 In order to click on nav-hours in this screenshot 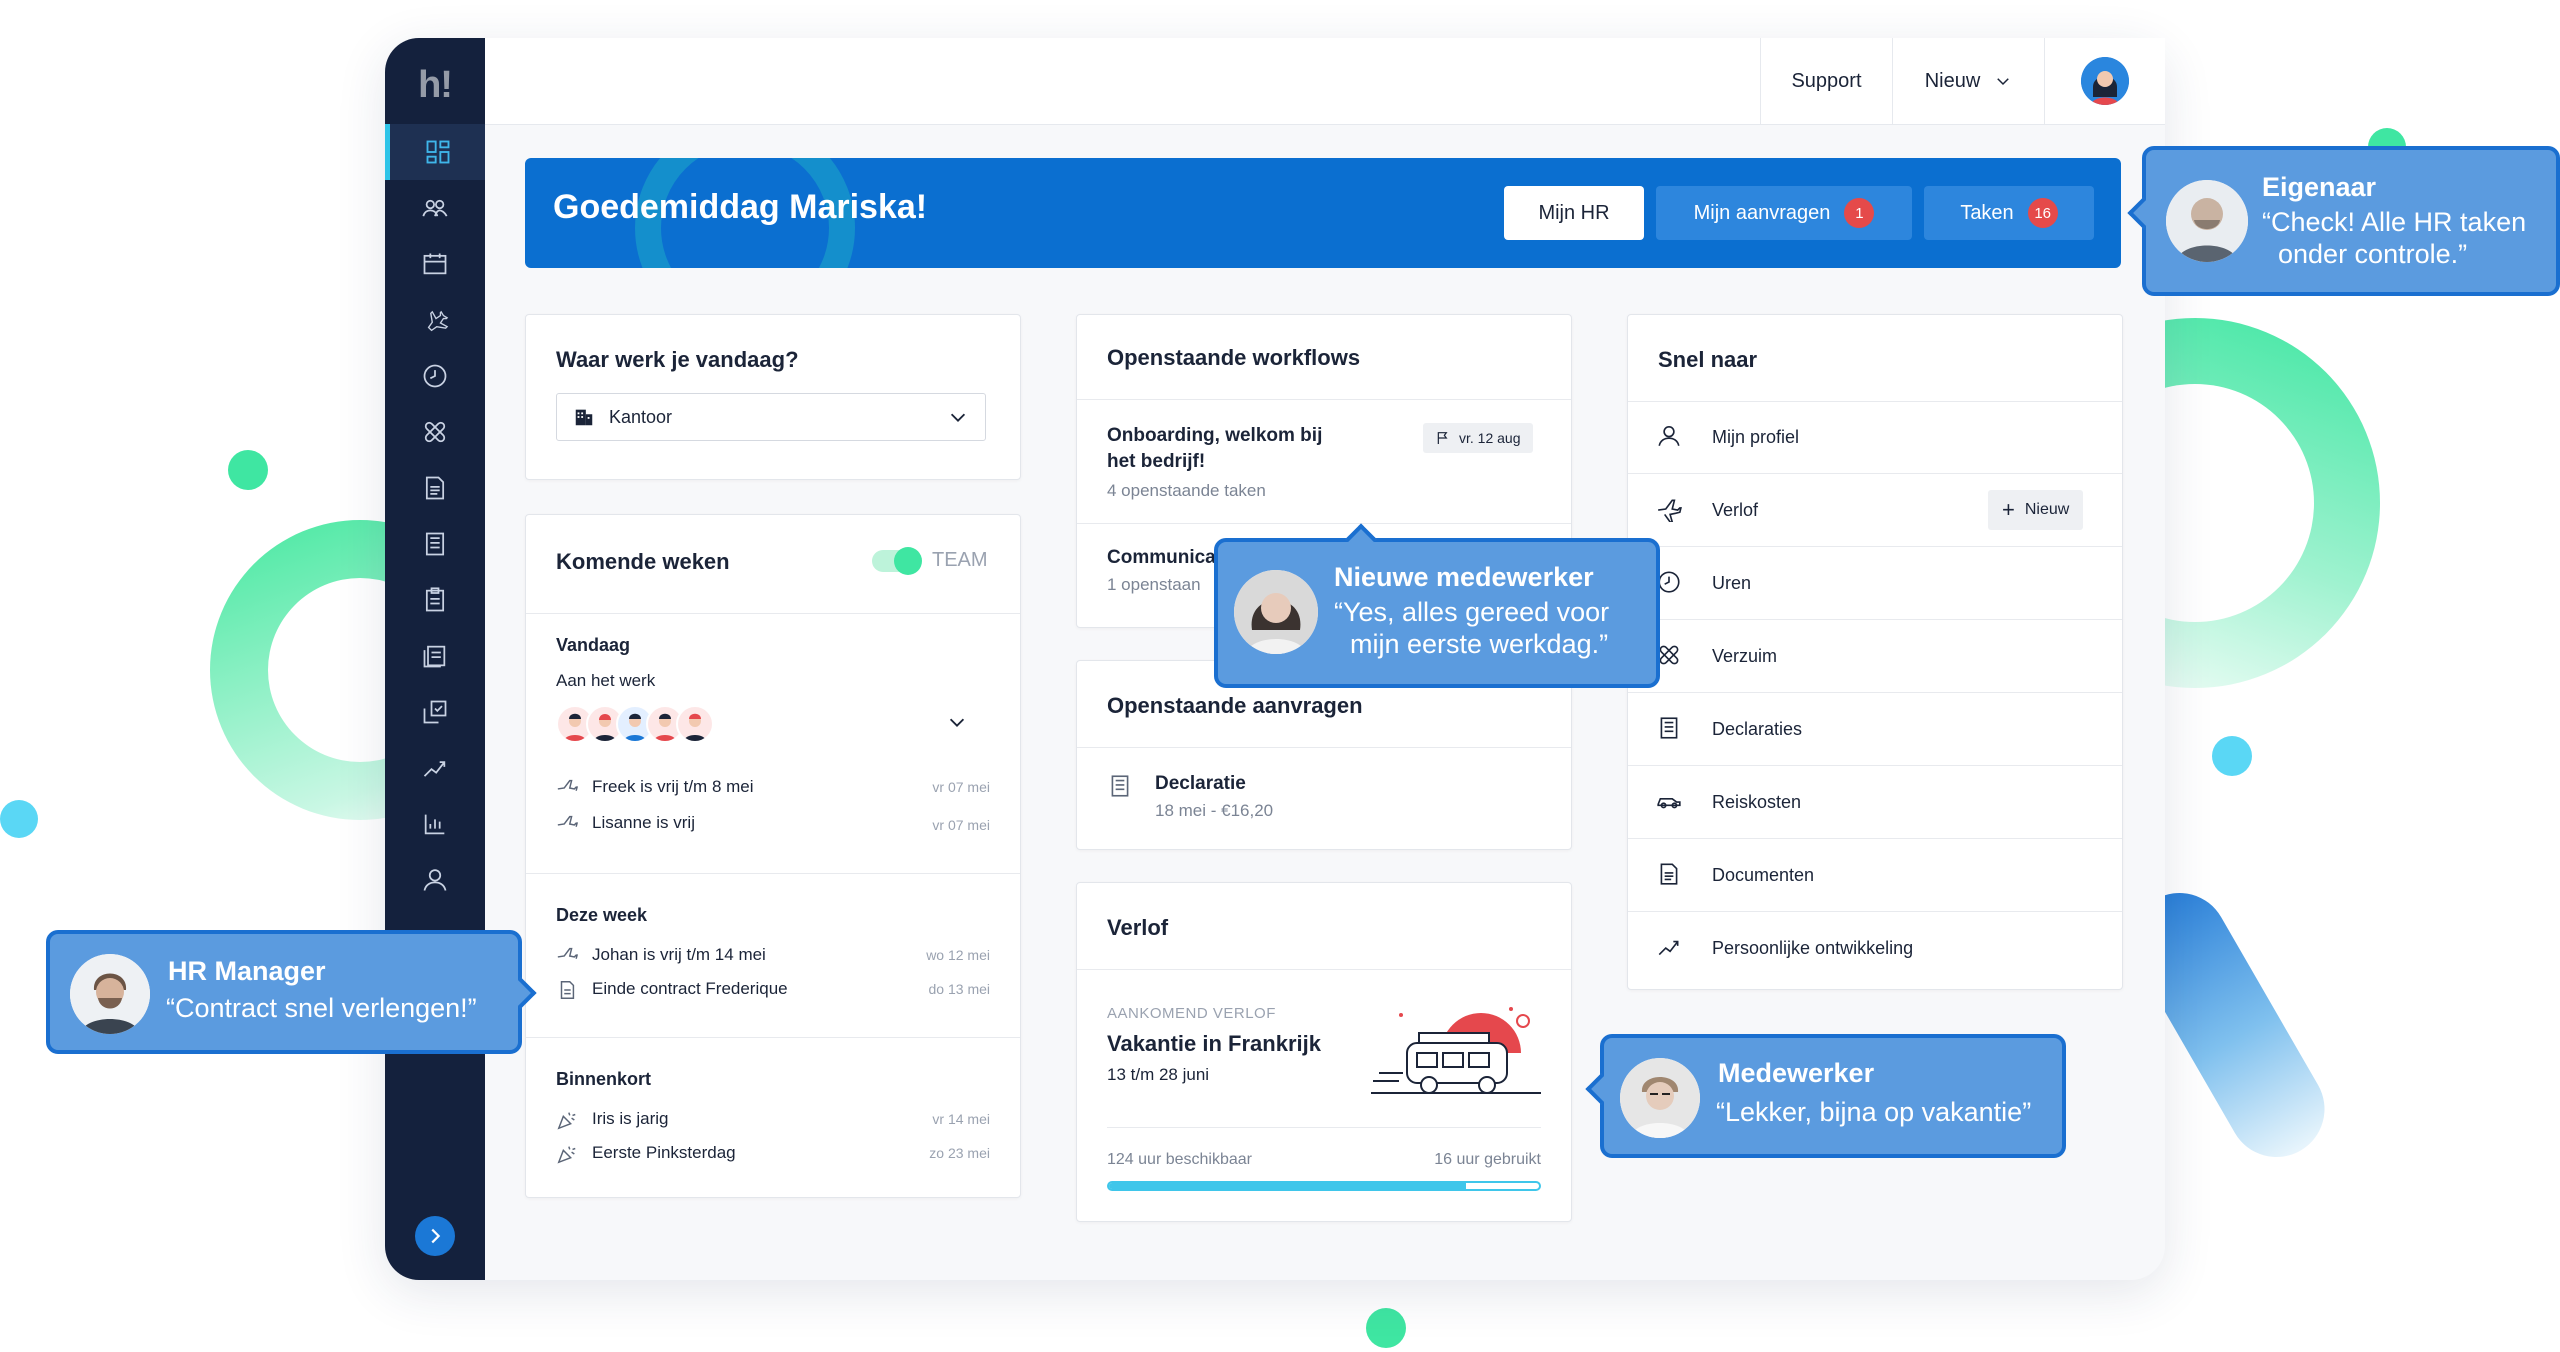, I will do `click(435, 376)`.